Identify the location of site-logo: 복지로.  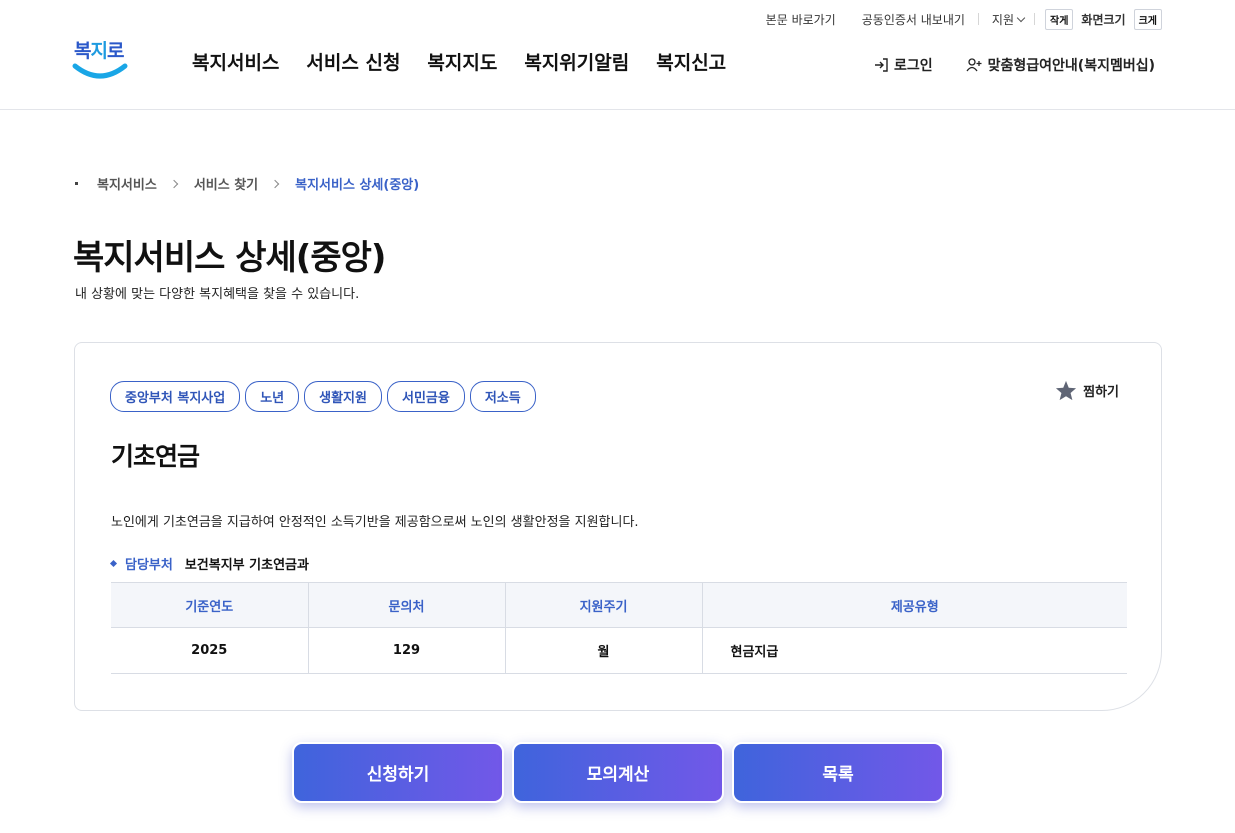
(100, 61).